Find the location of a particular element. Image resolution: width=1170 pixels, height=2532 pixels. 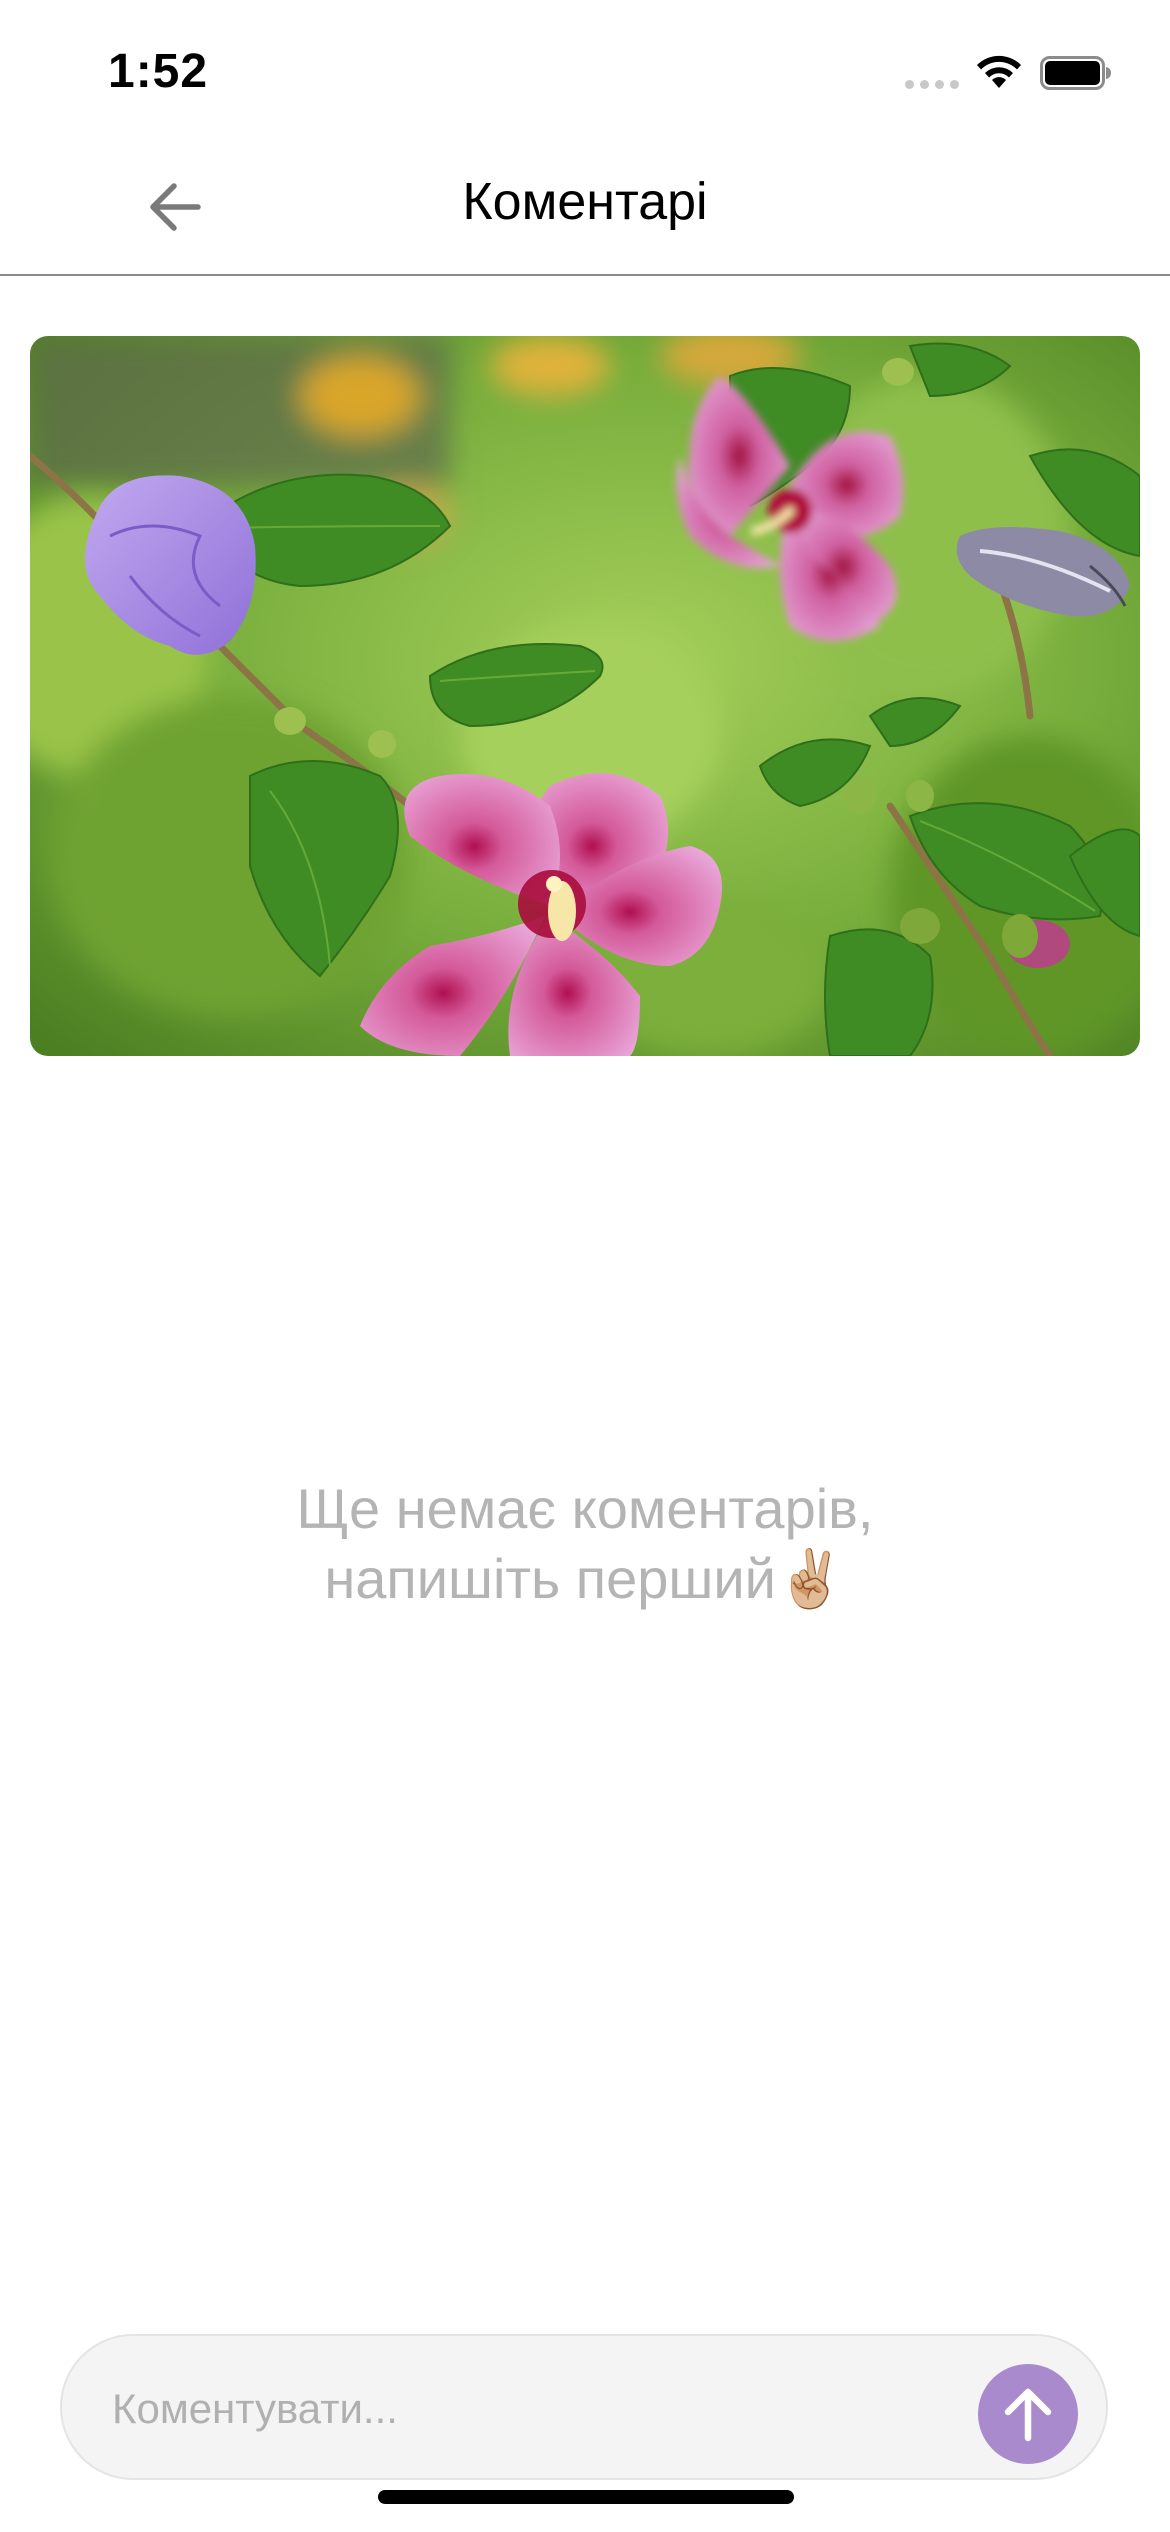

empty-state-line-1: Ще немає коментарів, is located at coordinates (585, 1508).